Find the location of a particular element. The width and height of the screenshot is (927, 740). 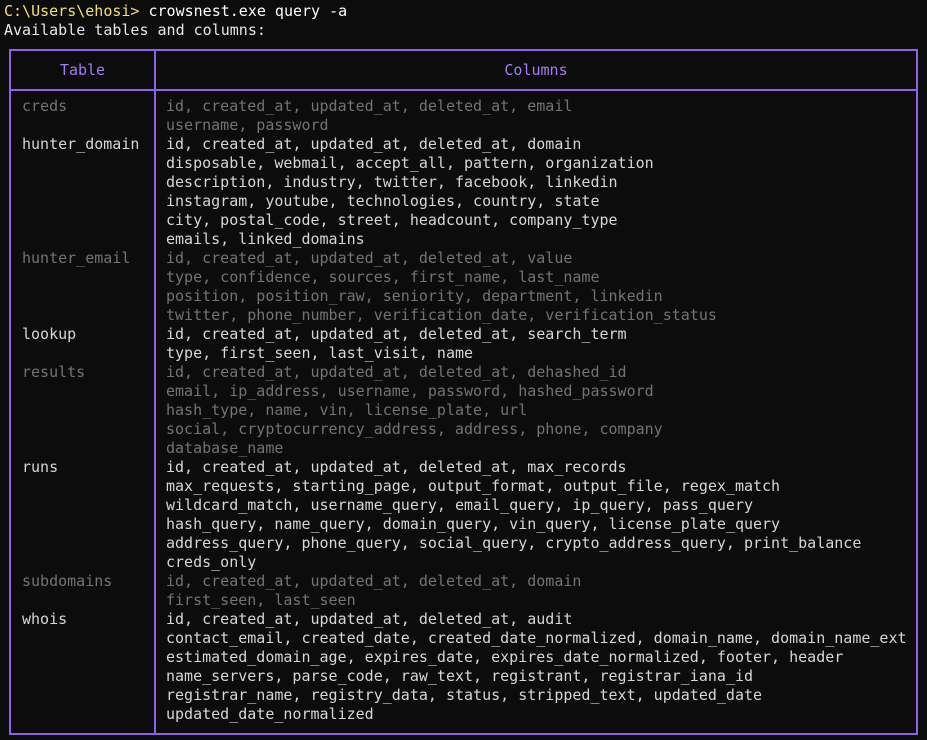

table-name: subdomains is located at coordinates (67, 581).